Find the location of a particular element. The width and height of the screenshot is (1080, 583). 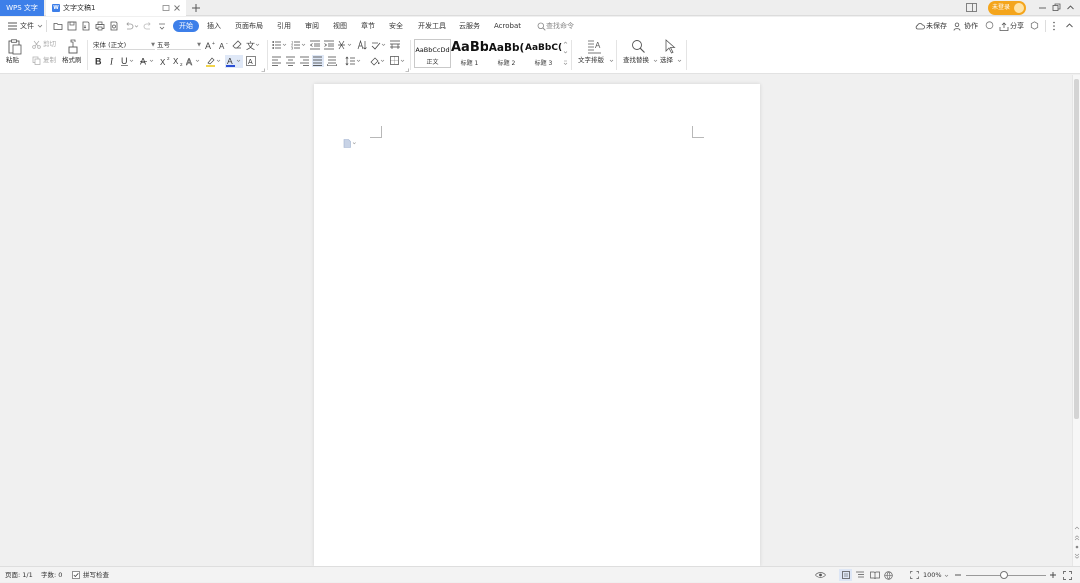

zoom-level: 100% is located at coordinates (932, 575).